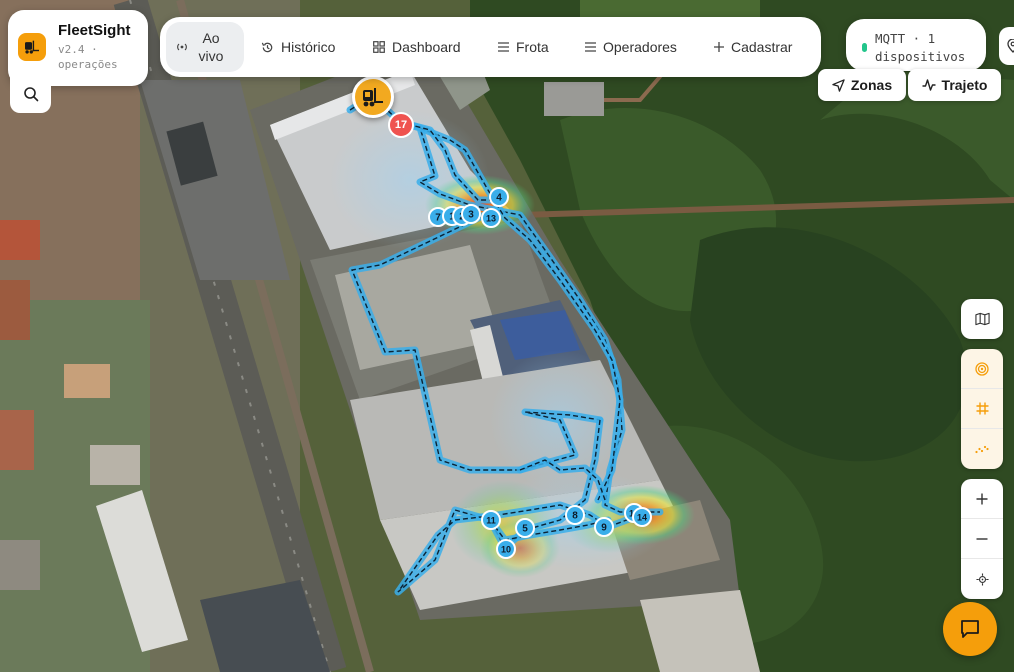 This screenshot has width=1014, height=672. I want to click on scatter-dots-icon, so click(982, 449).